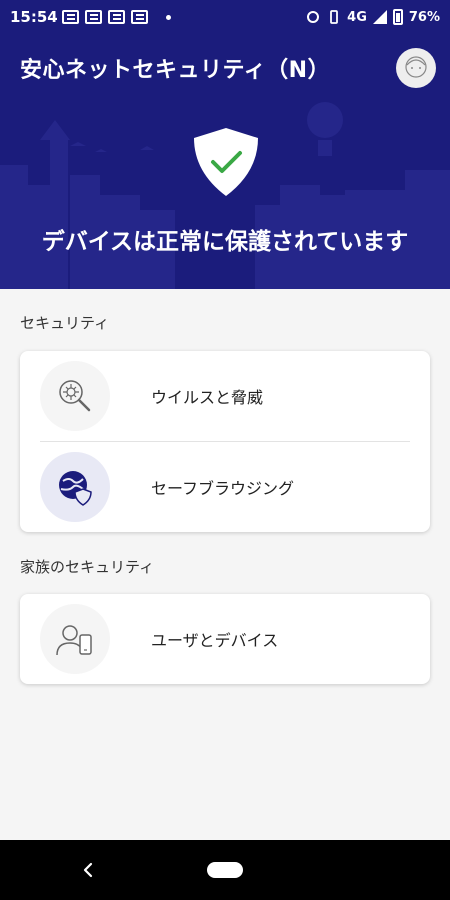 The height and width of the screenshot is (900, 450). I want to click on family-security-card: ユーザとデバイス, so click(225, 639).